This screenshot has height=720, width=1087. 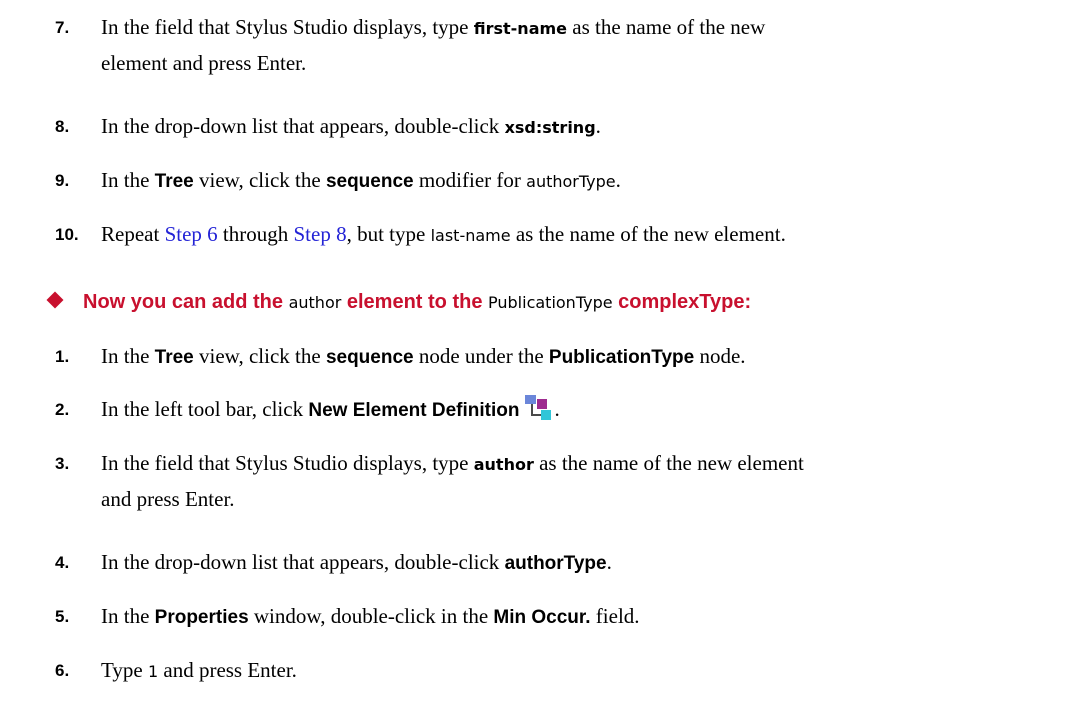 I want to click on bold-authortype: authorType, so click(x=555, y=563).